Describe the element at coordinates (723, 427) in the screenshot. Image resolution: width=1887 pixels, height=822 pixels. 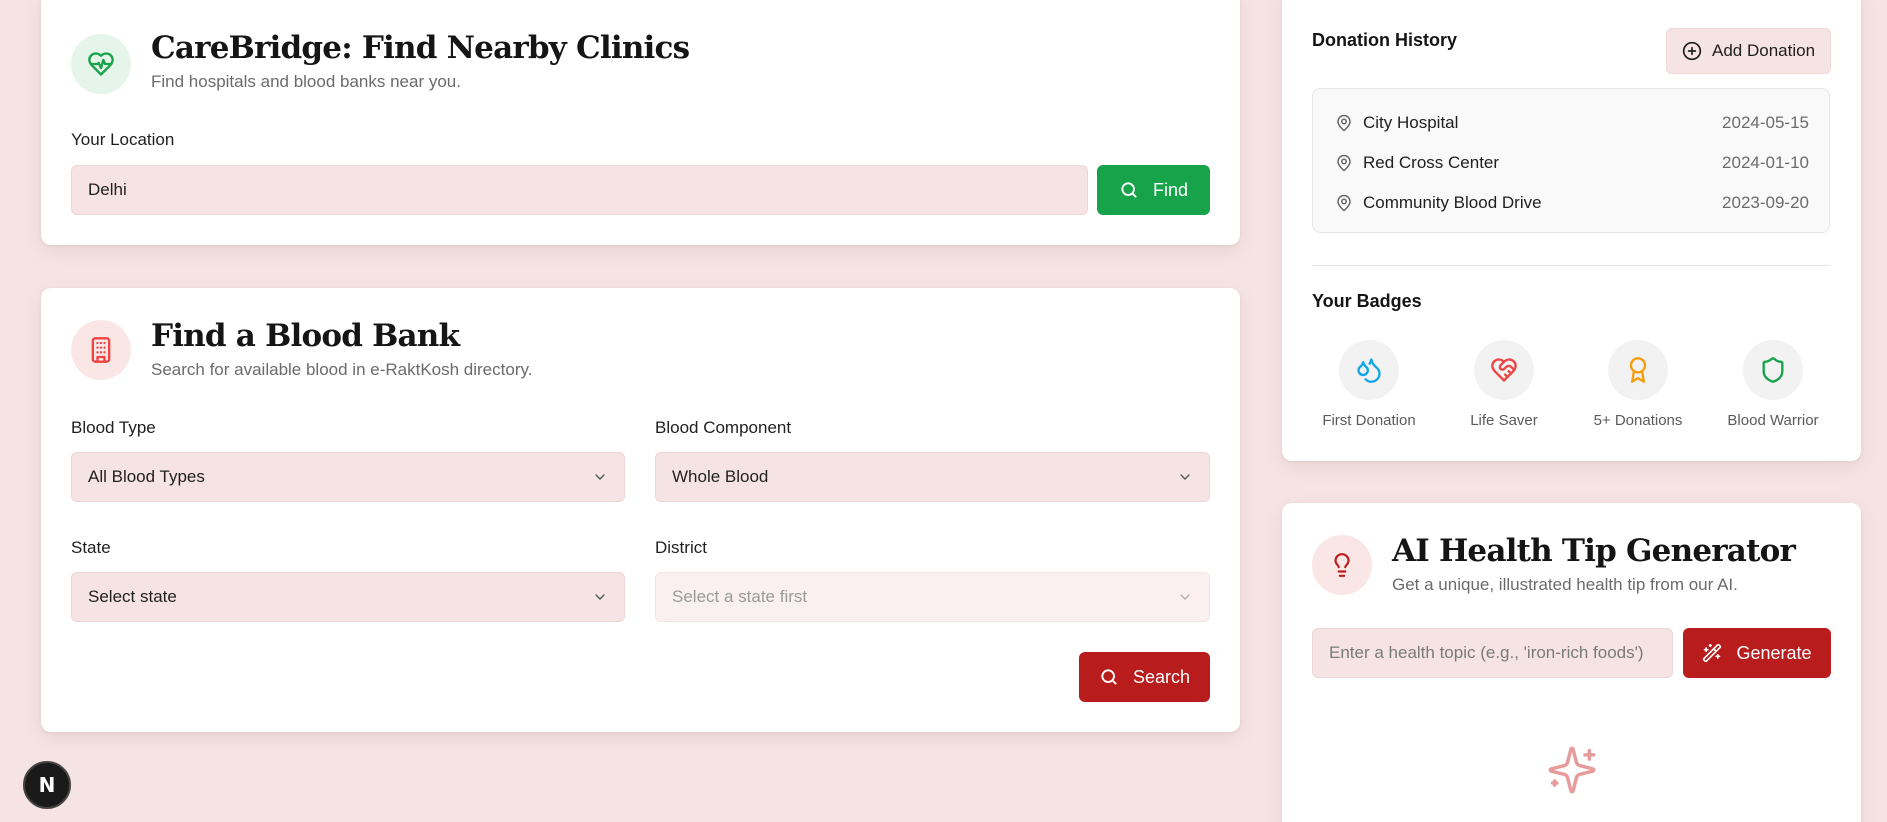
I see `blood-component-label: Blood Component` at that location.